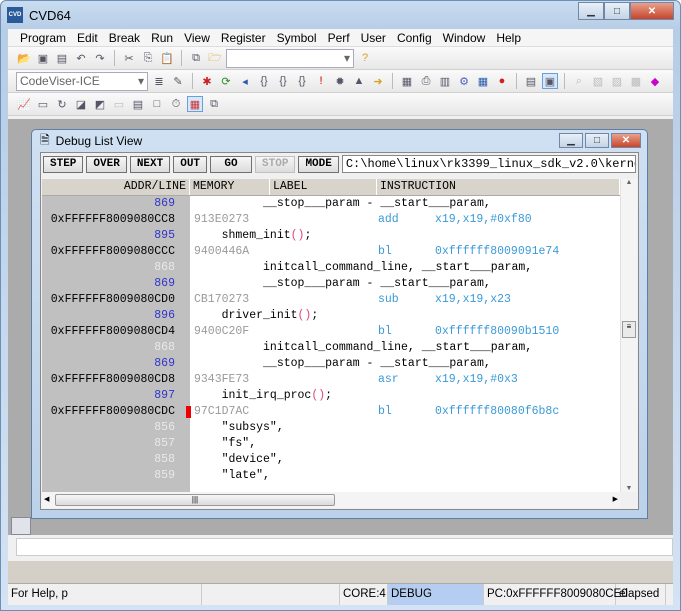 This screenshot has height=611, width=681. Describe the element at coordinates (129, 58) in the screenshot. I see `cut-icon: ✂` at that location.